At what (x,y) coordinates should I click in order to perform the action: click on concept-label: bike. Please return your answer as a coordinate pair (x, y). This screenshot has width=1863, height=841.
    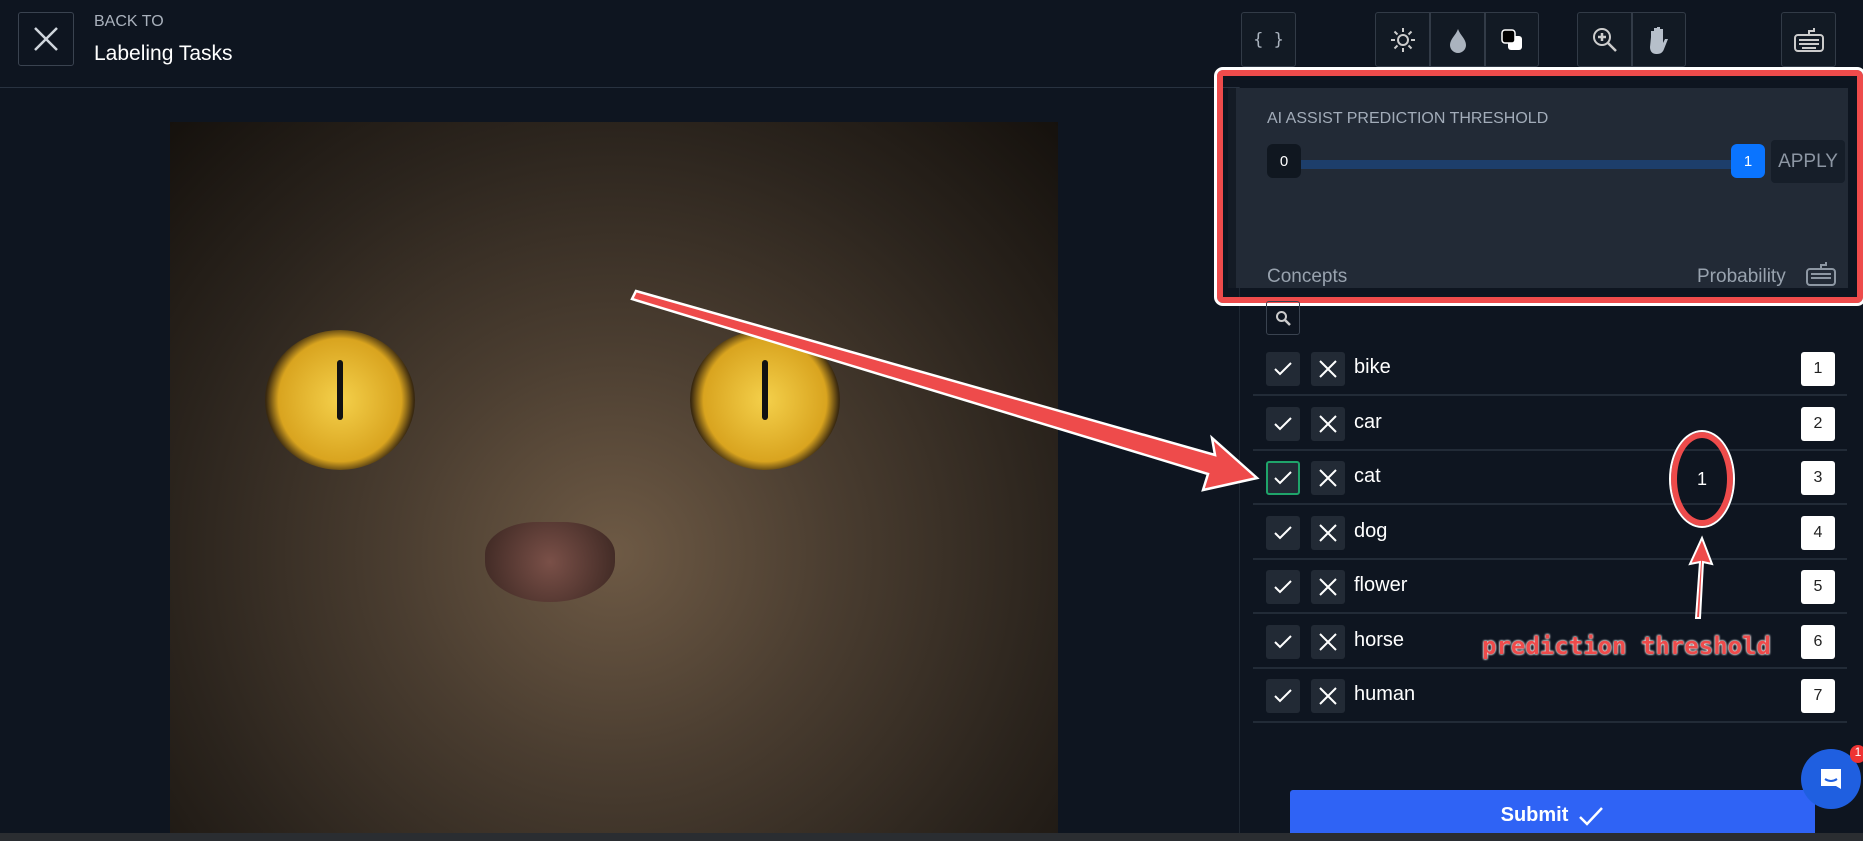
    Looking at the image, I should click on (1372, 367).